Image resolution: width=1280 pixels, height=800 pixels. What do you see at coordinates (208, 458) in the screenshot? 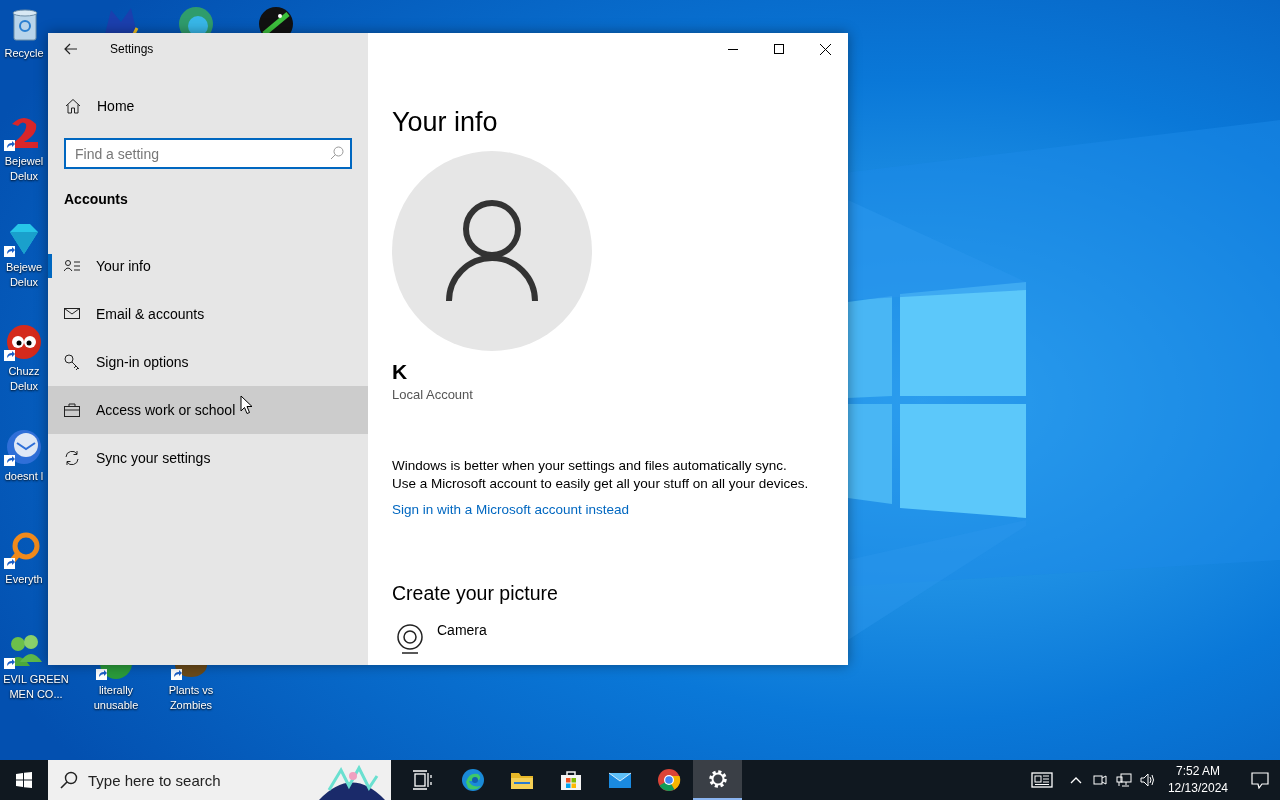
I see `nav-item: Sync your settings` at bounding box center [208, 458].